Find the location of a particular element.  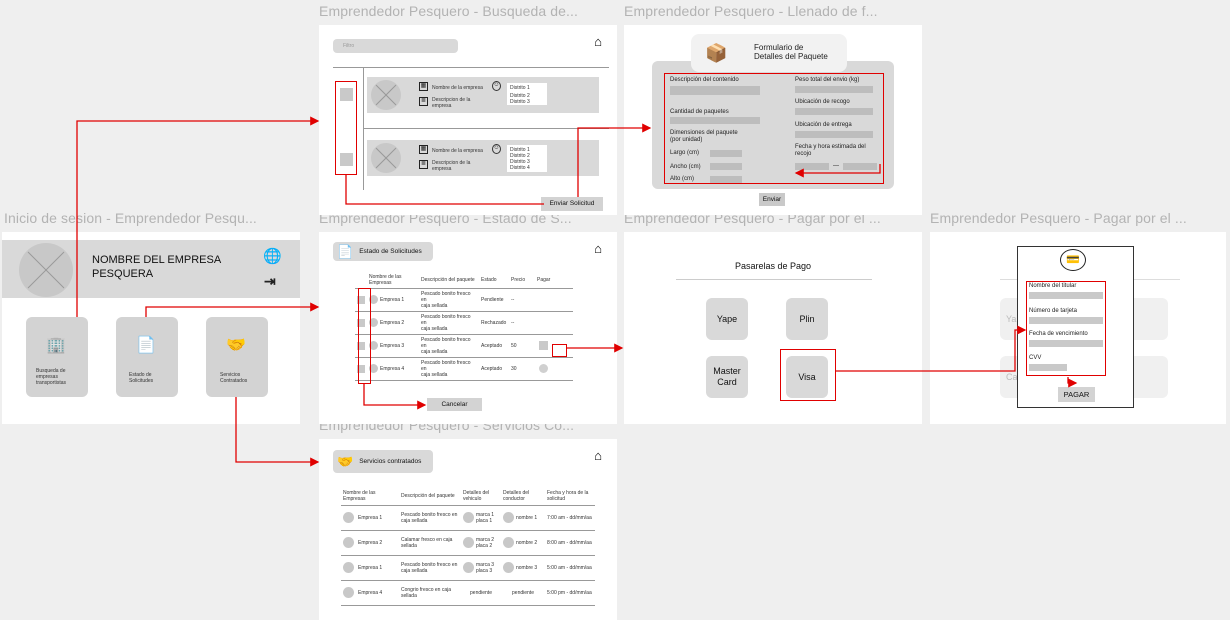

connector-home-to-estado is located at coordinates (232, 309).